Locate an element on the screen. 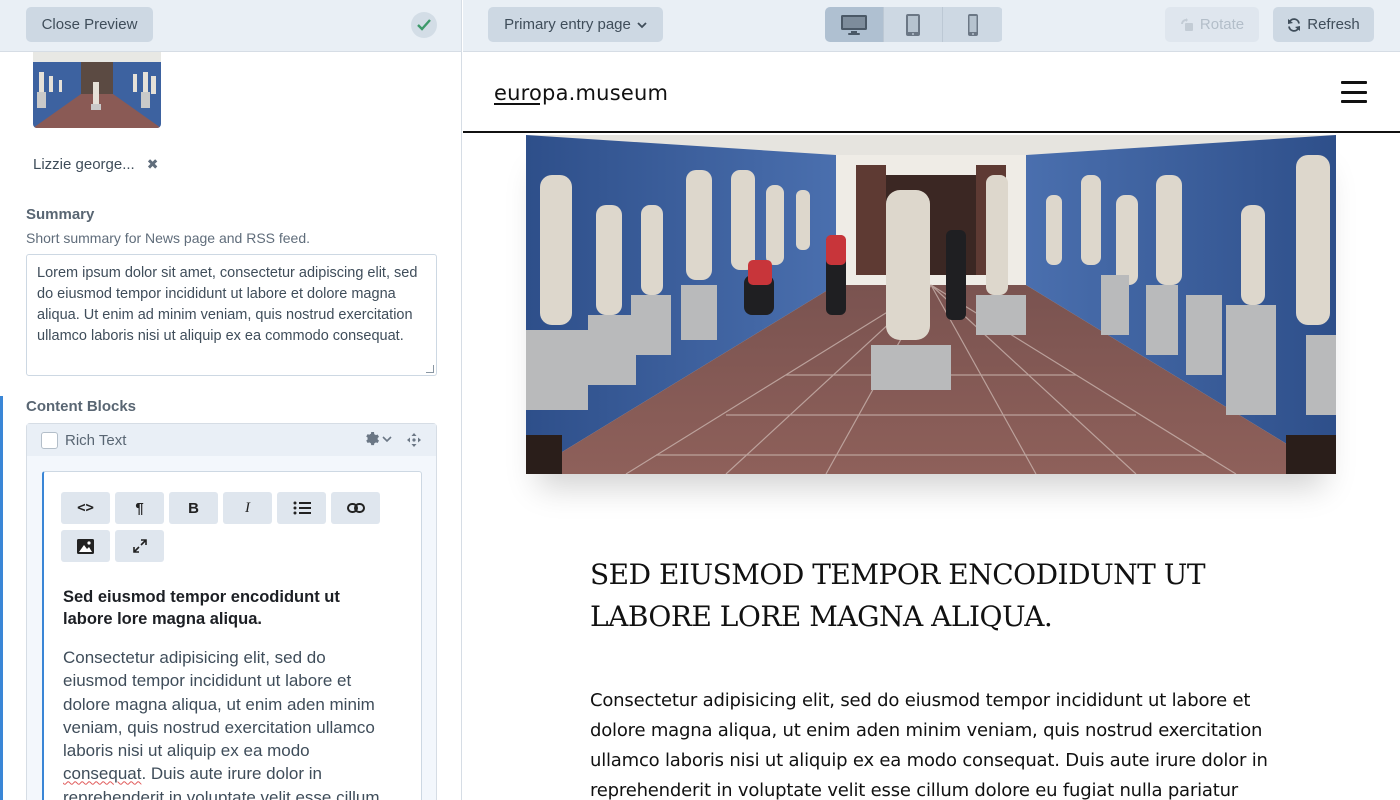 Image resolution: width=1400 pixels, height=800 pixels. fullscreen-button is located at coordinates (139, 546).